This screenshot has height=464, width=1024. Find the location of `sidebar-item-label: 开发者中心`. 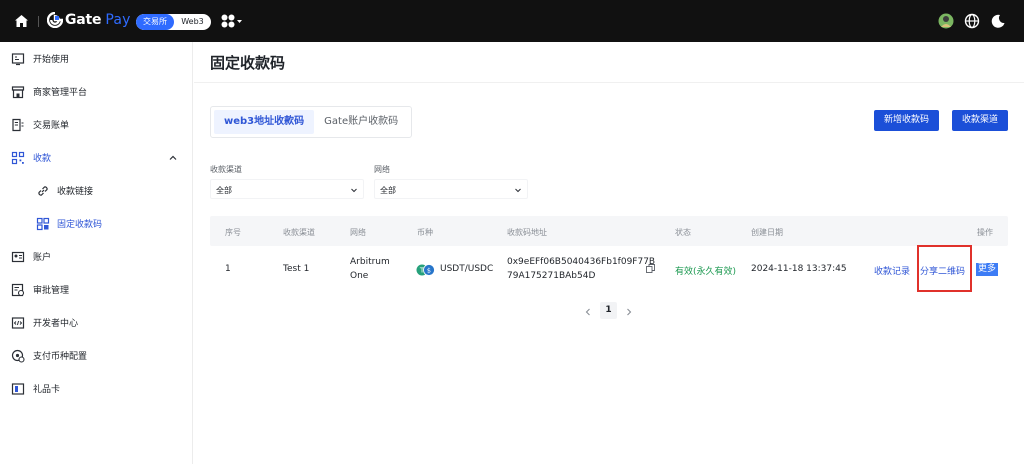

sidebar-item-label: 开发者中心 is located at coordinates (56, 324).